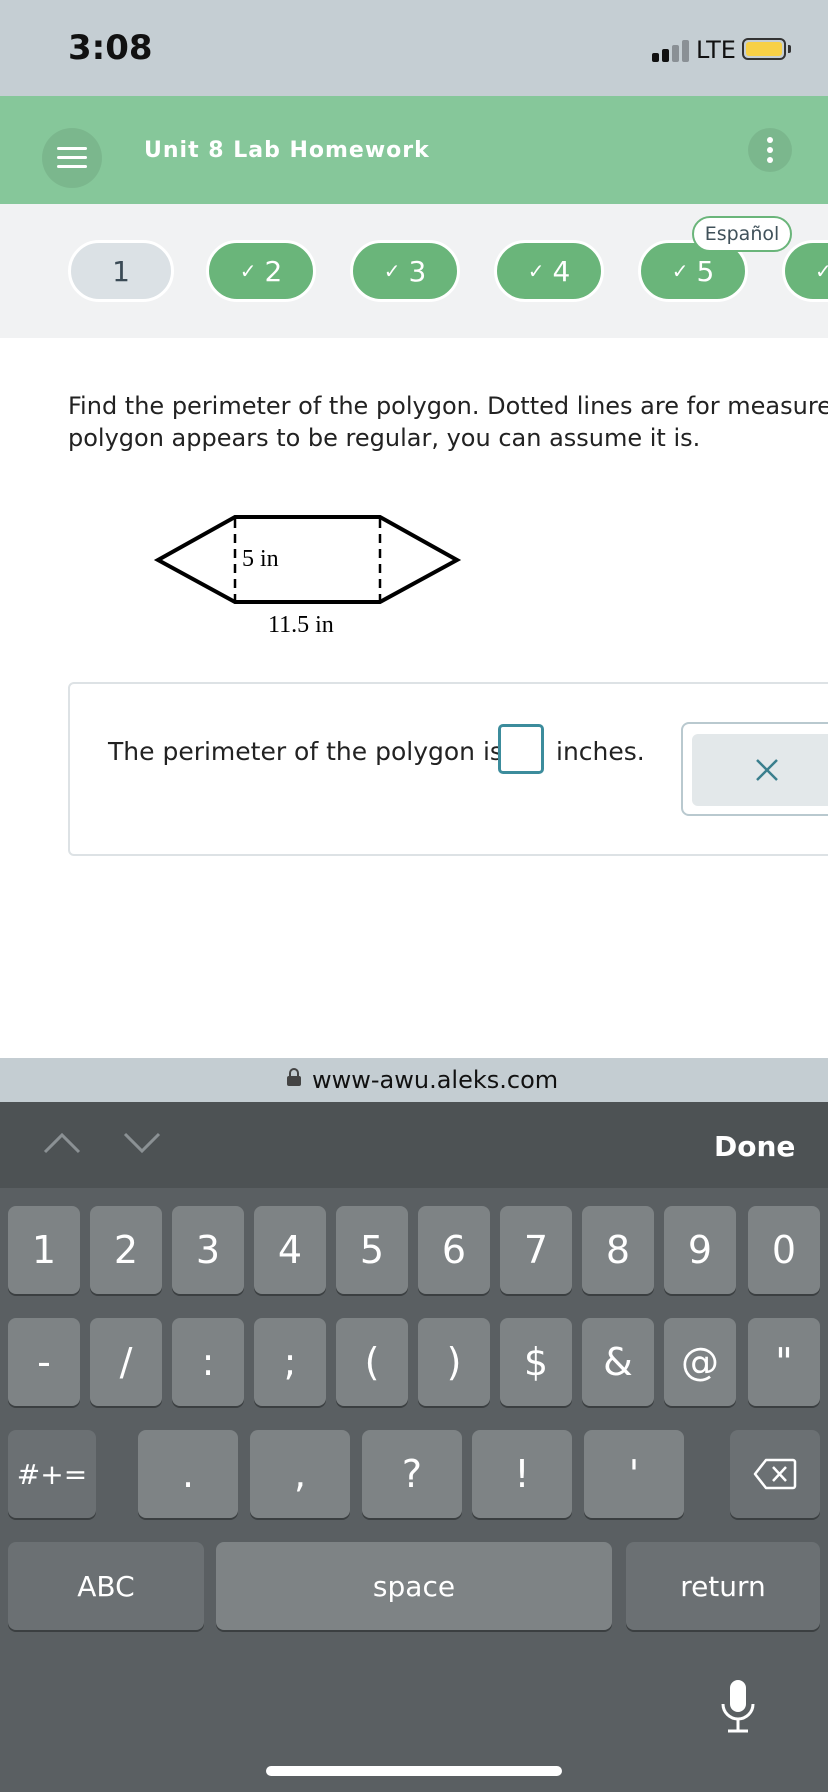 This screenshot has width=828, height=1792. What do you see at coordinates (723, 1586) in the screenshot?
I see `key-return: return` at bounding box center [723, 1586].